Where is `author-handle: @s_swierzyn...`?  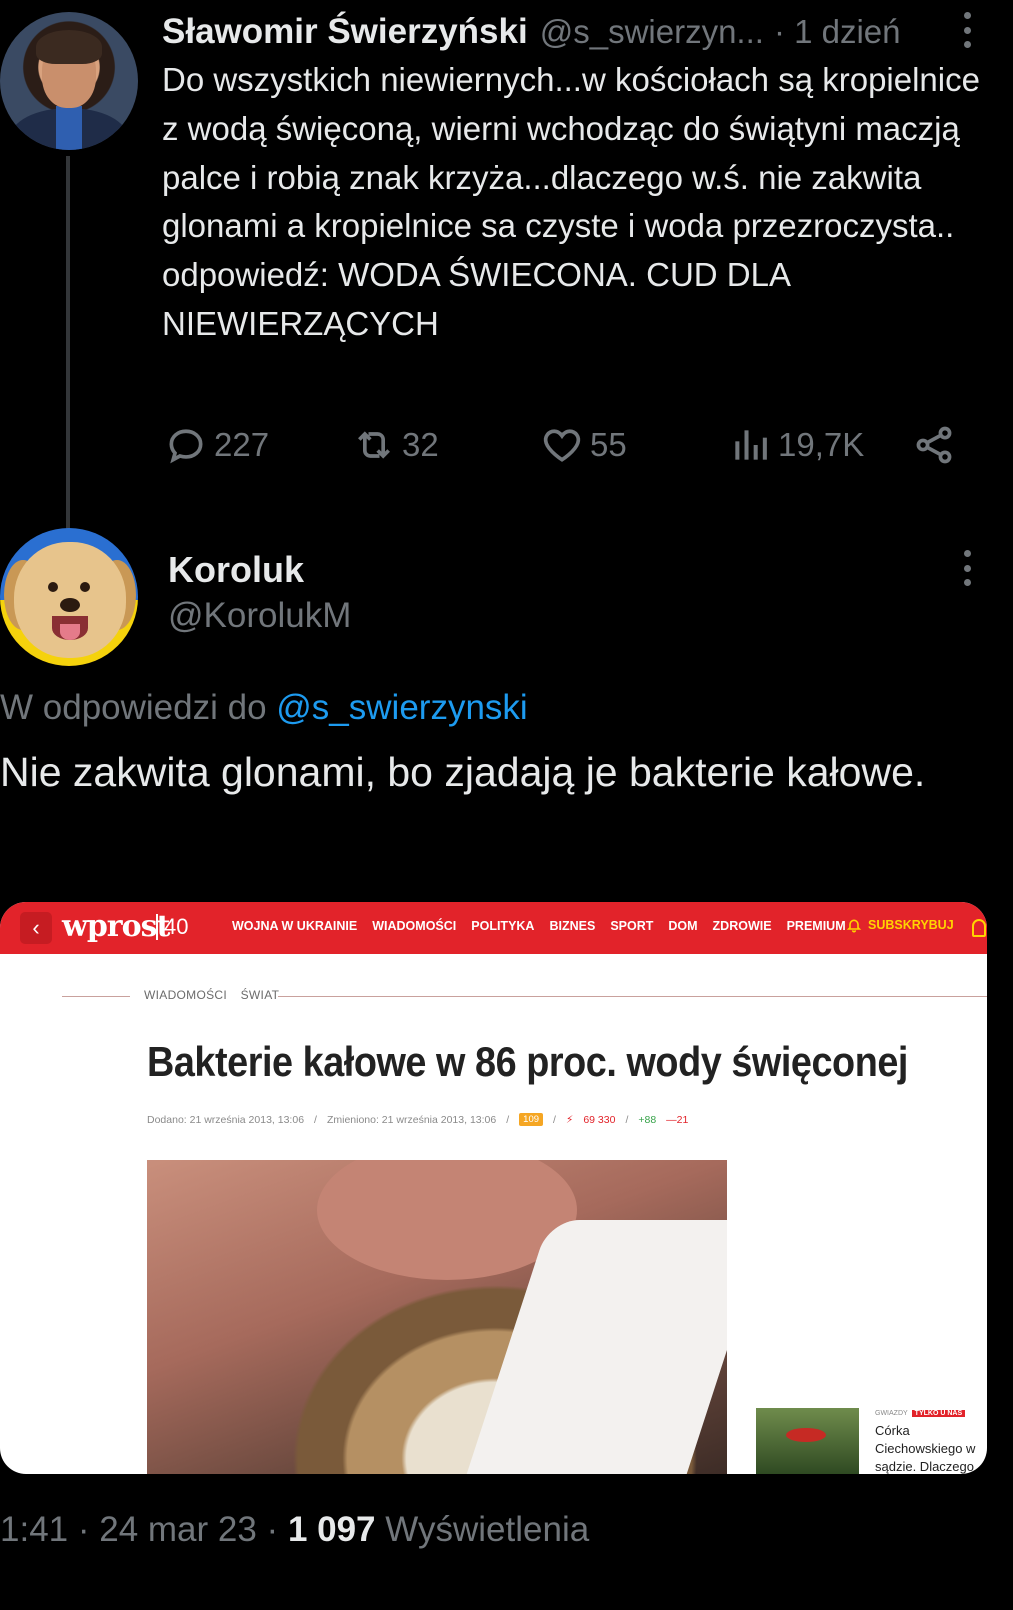 author-handle: @s_swierzyn... is located at coordinates (652, 32).